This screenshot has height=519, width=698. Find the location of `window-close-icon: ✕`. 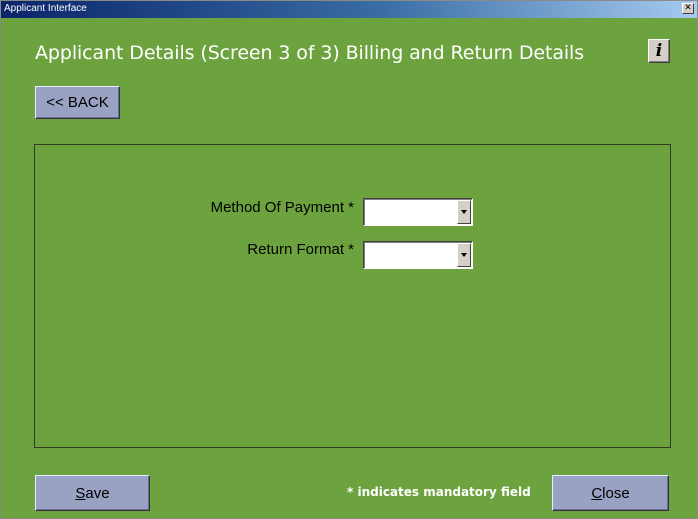

window-close-icon: ✕ is located at coordinates (688, 8).